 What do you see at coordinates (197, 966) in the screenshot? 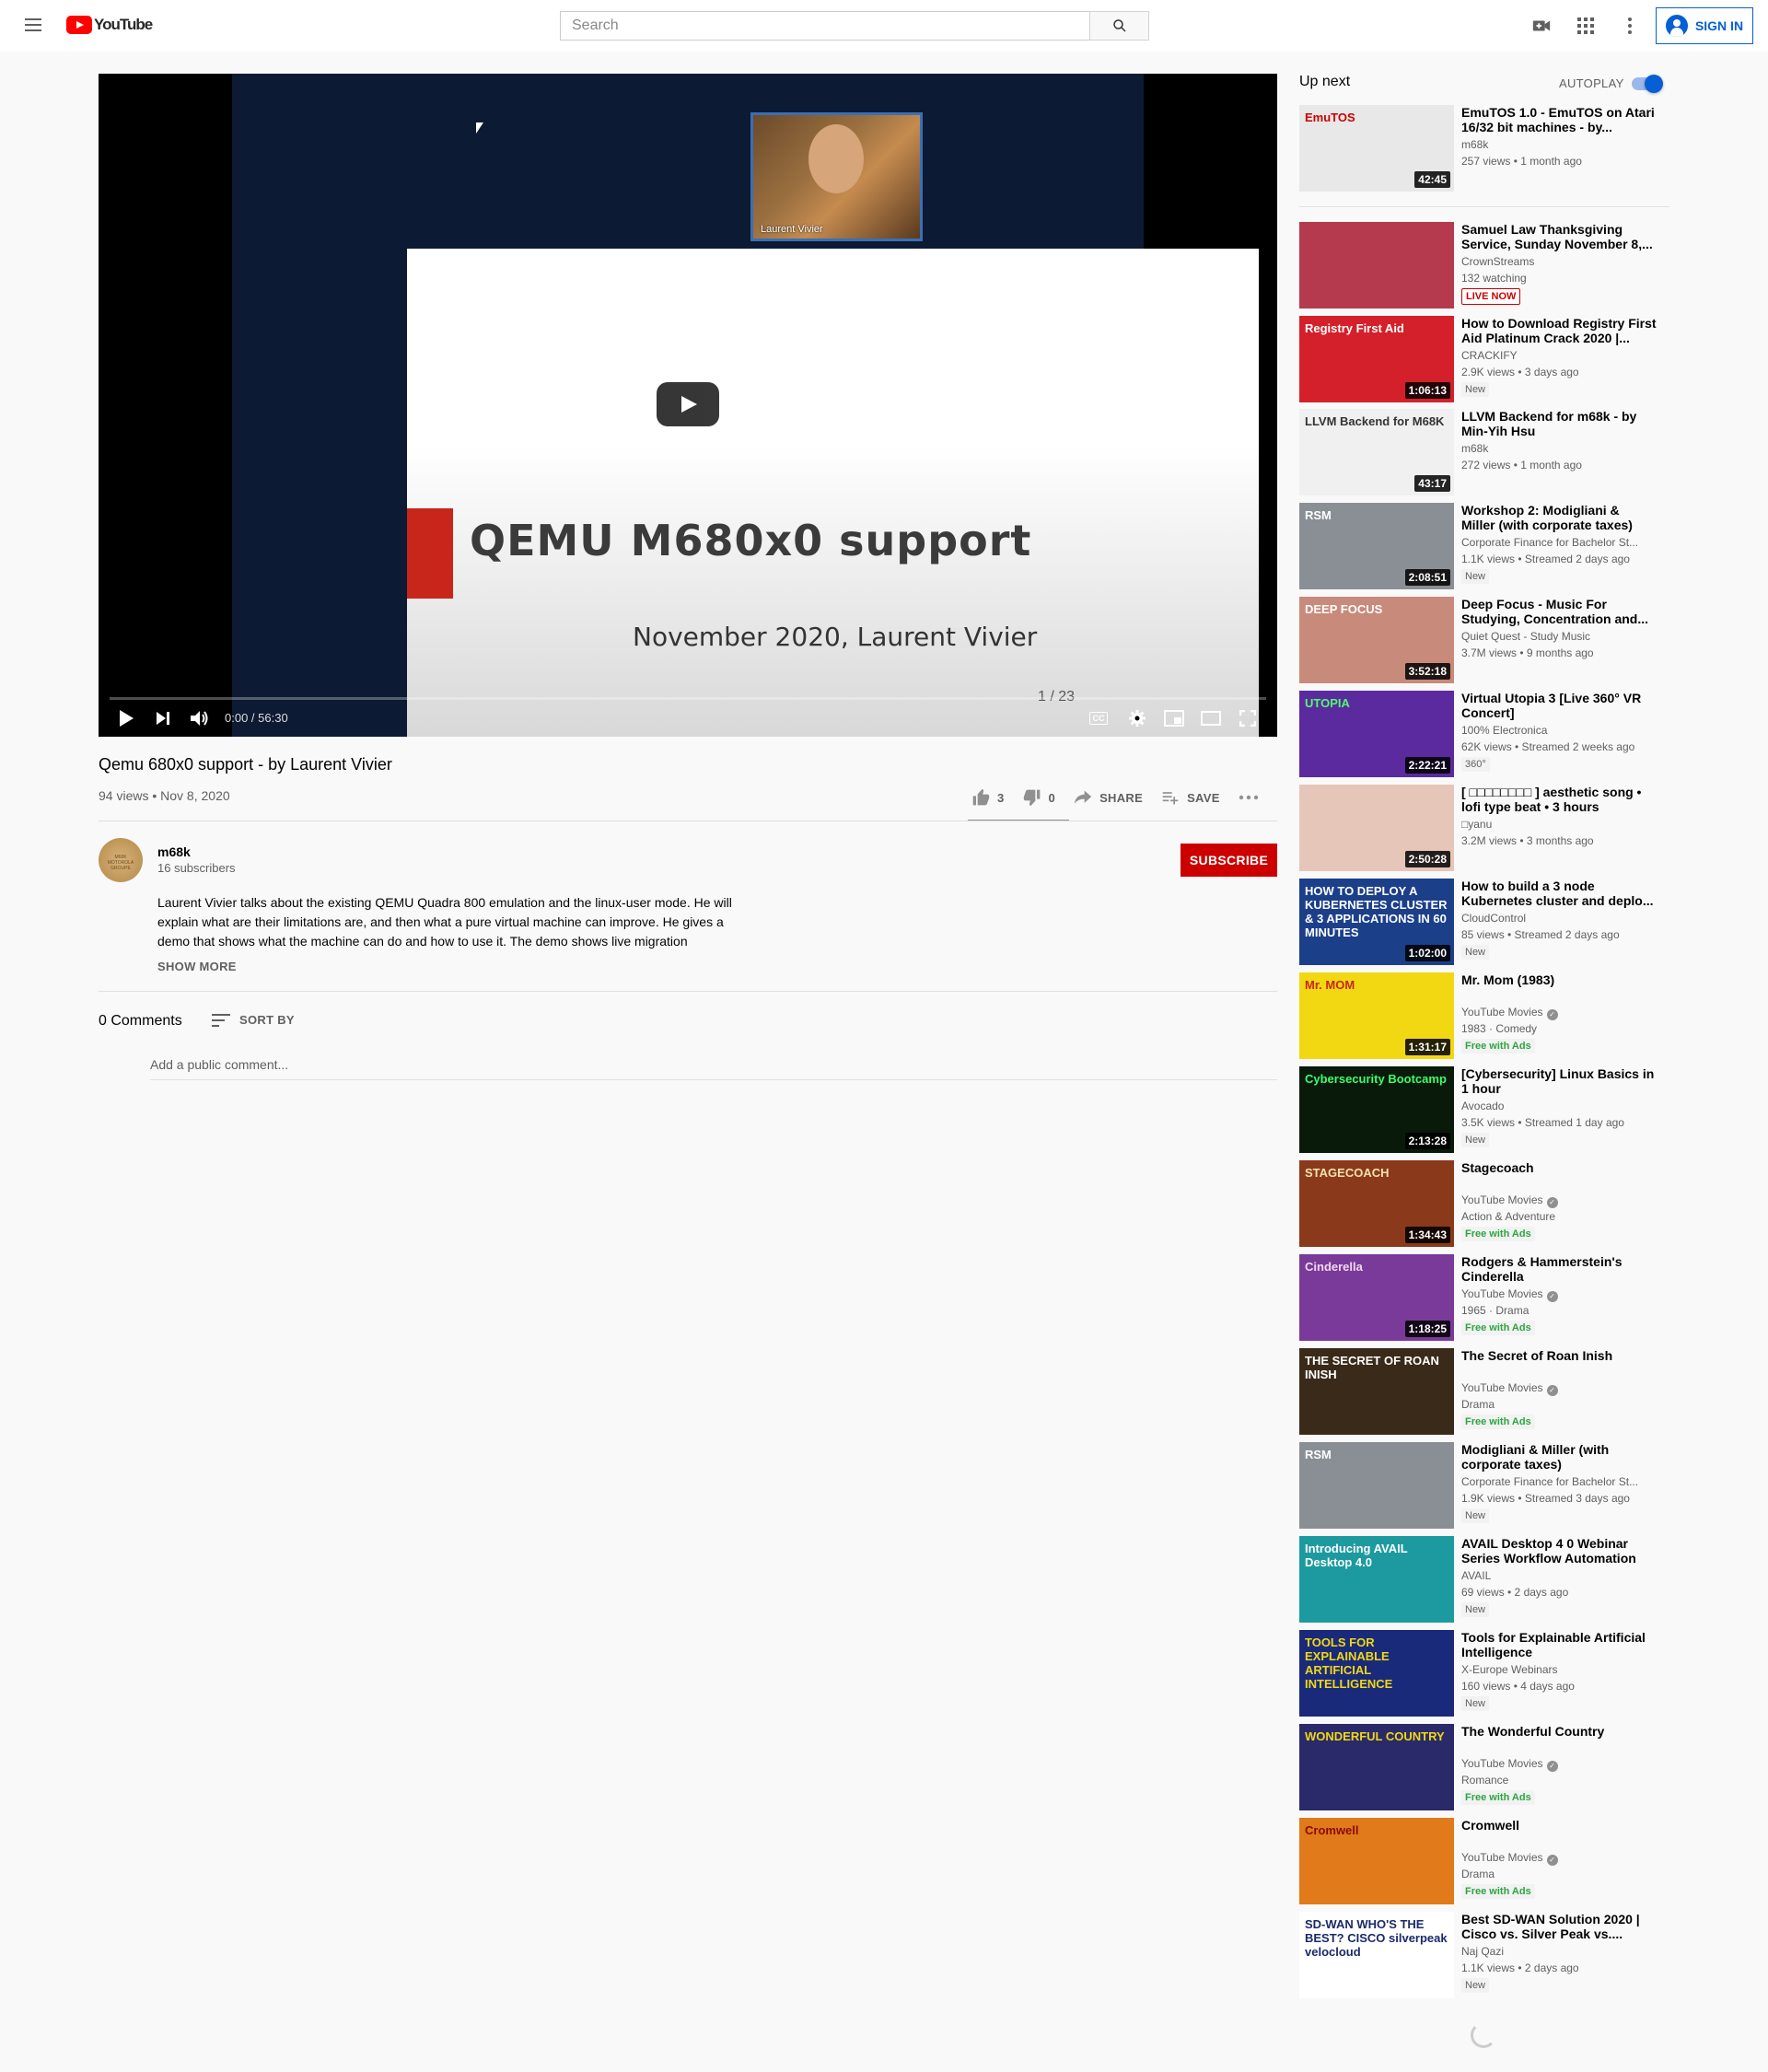
I see `show-more-button: SHOW MORE` at bounding box center [197, 966].